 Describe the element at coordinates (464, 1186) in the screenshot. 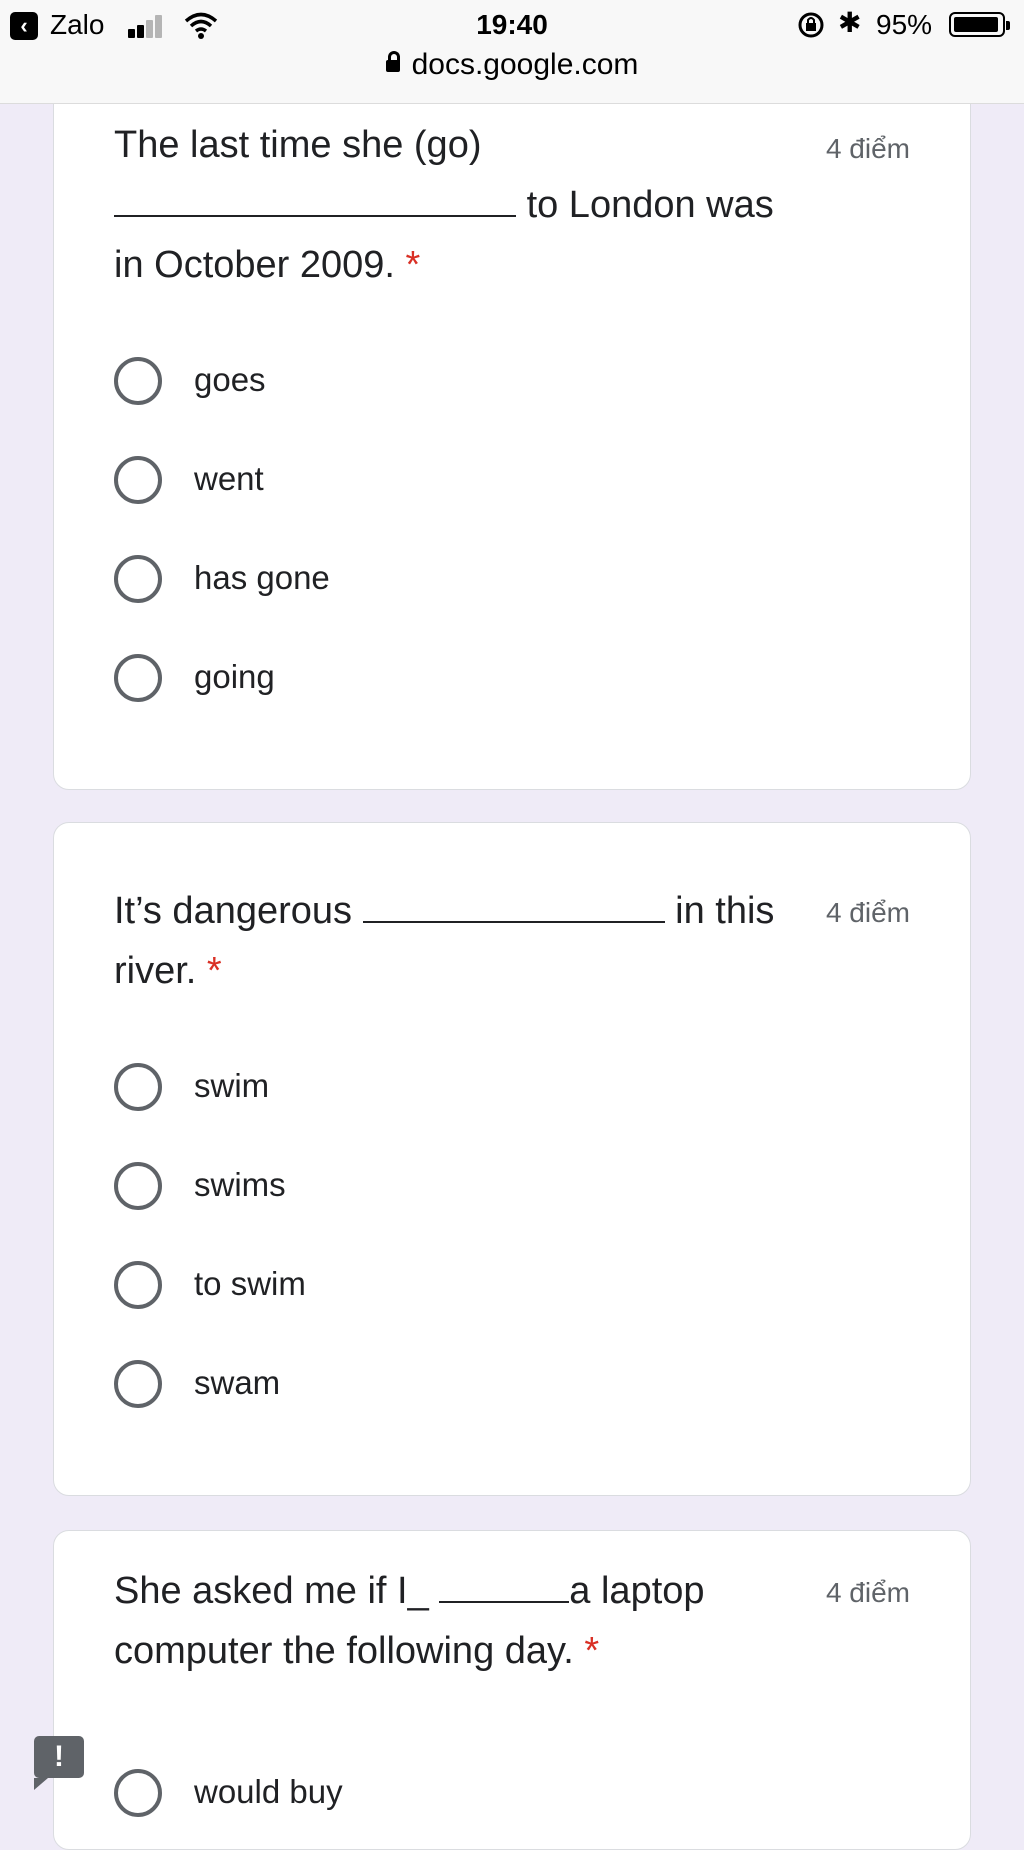

I see `radio-option: swims` at that location.